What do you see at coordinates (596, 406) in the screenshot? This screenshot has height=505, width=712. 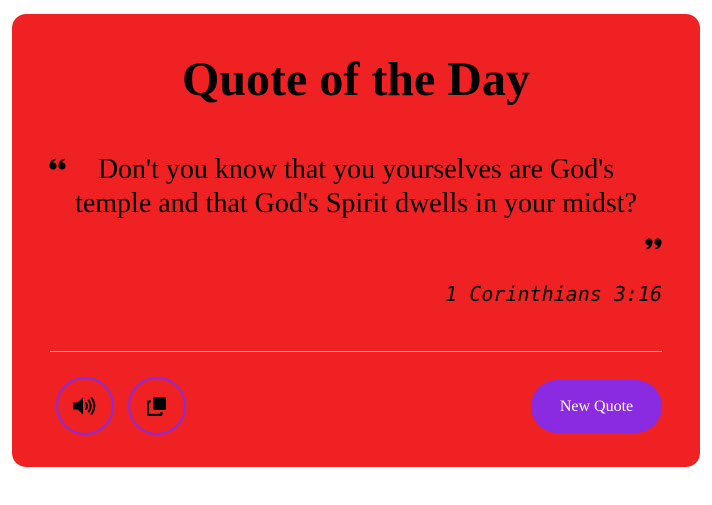 I see `new-quote-button: New Quote` at bounding box center [596, 406].